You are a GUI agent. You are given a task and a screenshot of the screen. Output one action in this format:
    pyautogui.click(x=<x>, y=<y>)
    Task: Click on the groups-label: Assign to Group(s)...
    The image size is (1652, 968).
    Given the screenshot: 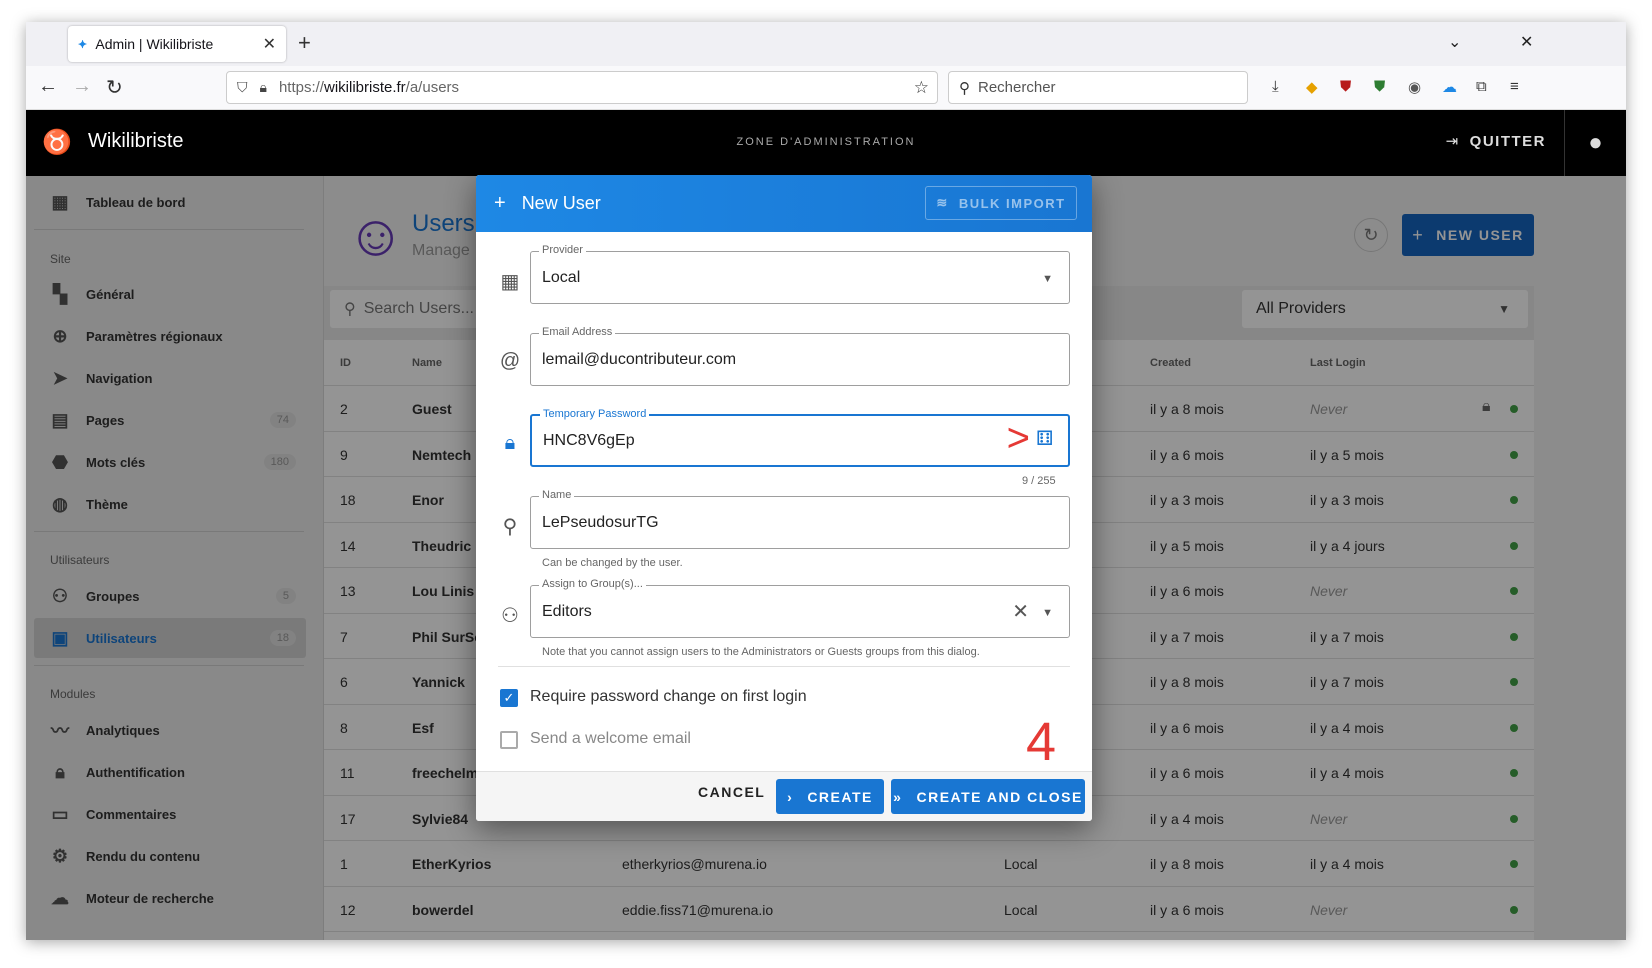 What is the action you would take?
    pyautogui.click(x=592, y=584)
    